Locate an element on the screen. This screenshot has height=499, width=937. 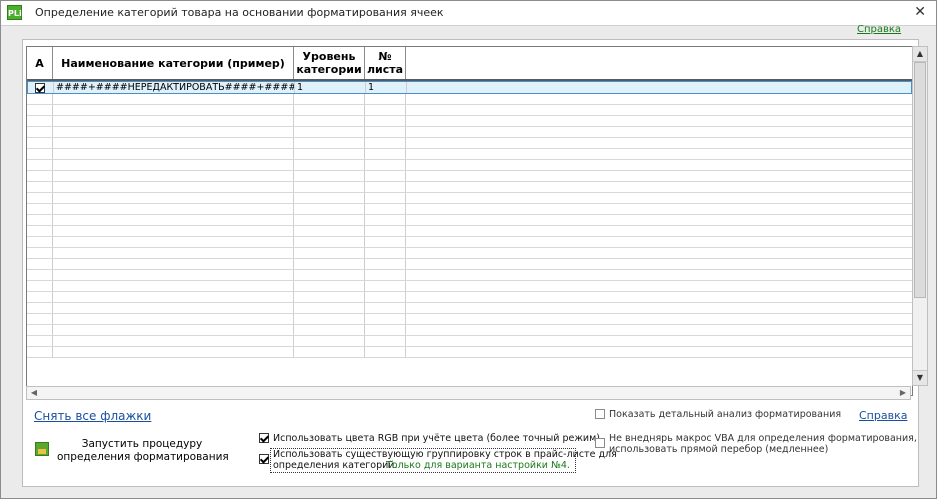
clear-flags-link: Снять все флажки is located at coordinates (92, 416).